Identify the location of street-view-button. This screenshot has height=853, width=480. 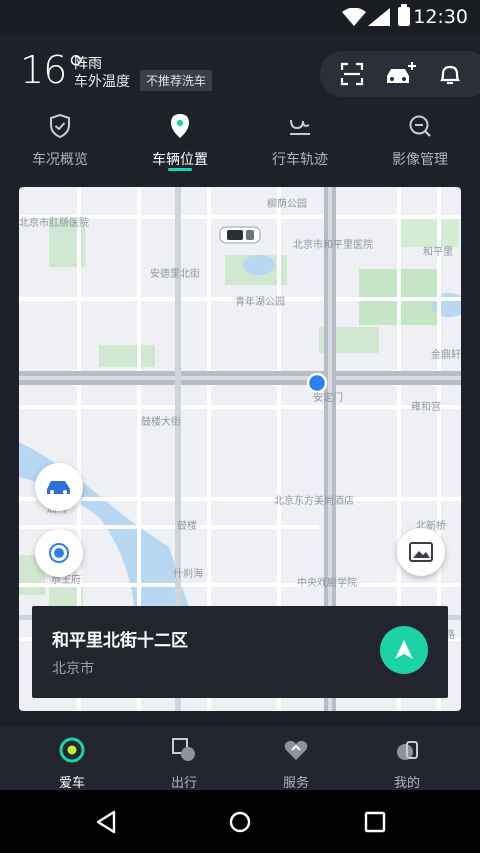
(421, 552).